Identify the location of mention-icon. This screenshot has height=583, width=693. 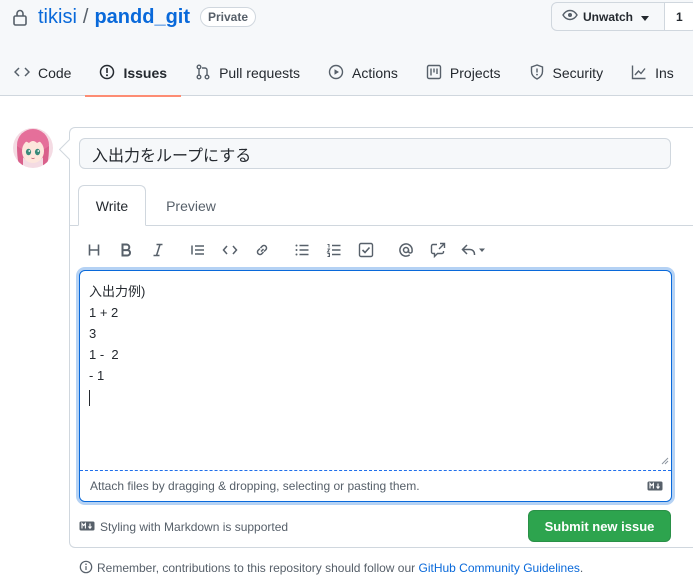
(406, 250).